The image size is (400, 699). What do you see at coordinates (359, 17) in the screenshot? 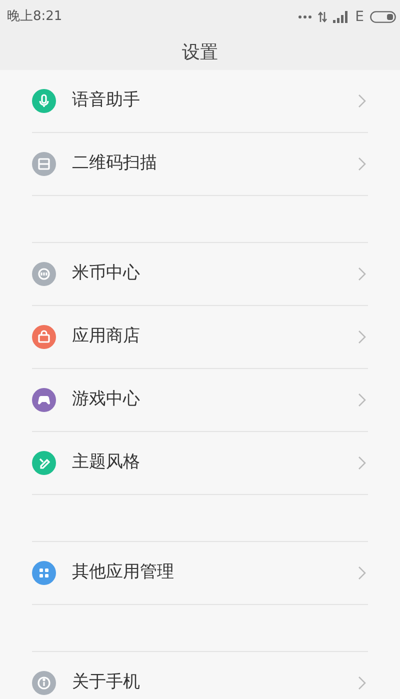
I see `network-type: E` at bounding box center [359, 17].